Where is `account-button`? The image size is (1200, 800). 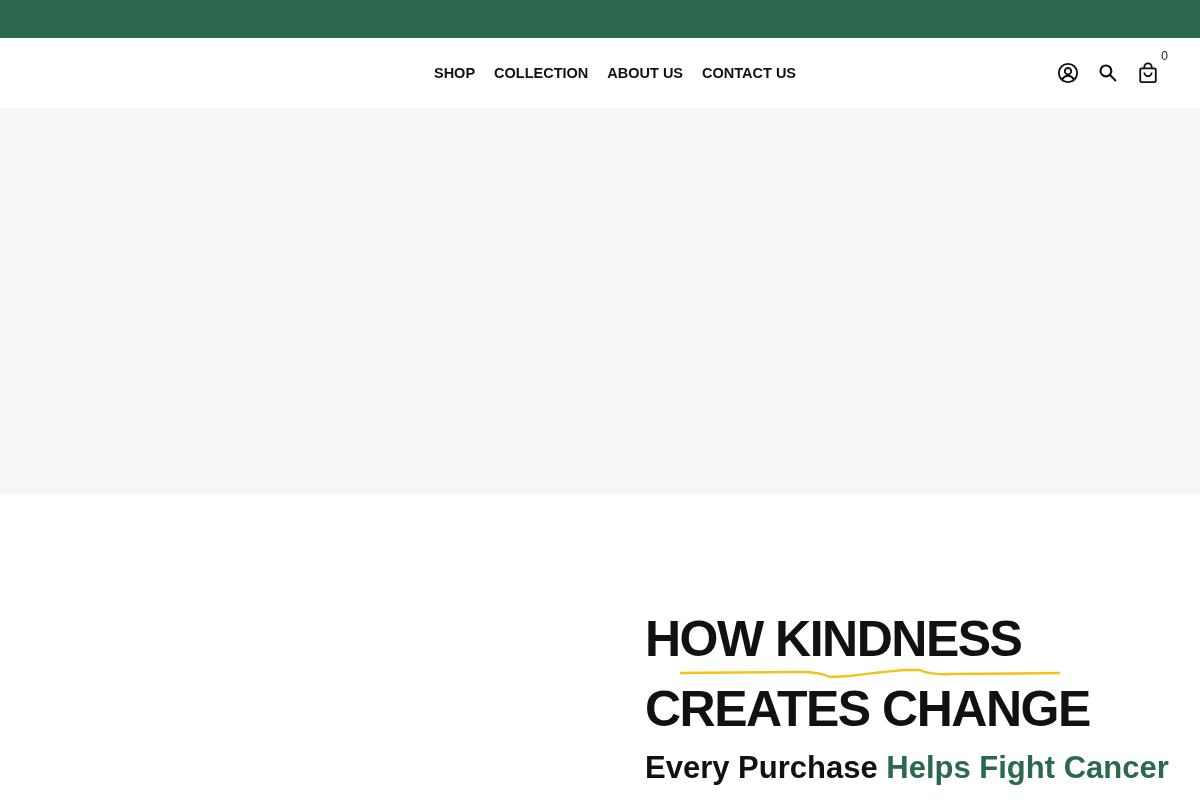 account-button is located at coordinates (1068, 73).